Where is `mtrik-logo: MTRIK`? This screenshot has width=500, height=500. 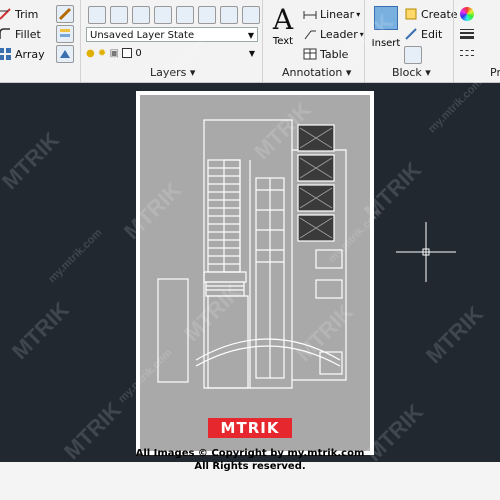
mtrik-logo: MTRIK is located at coordinates (250, 428).